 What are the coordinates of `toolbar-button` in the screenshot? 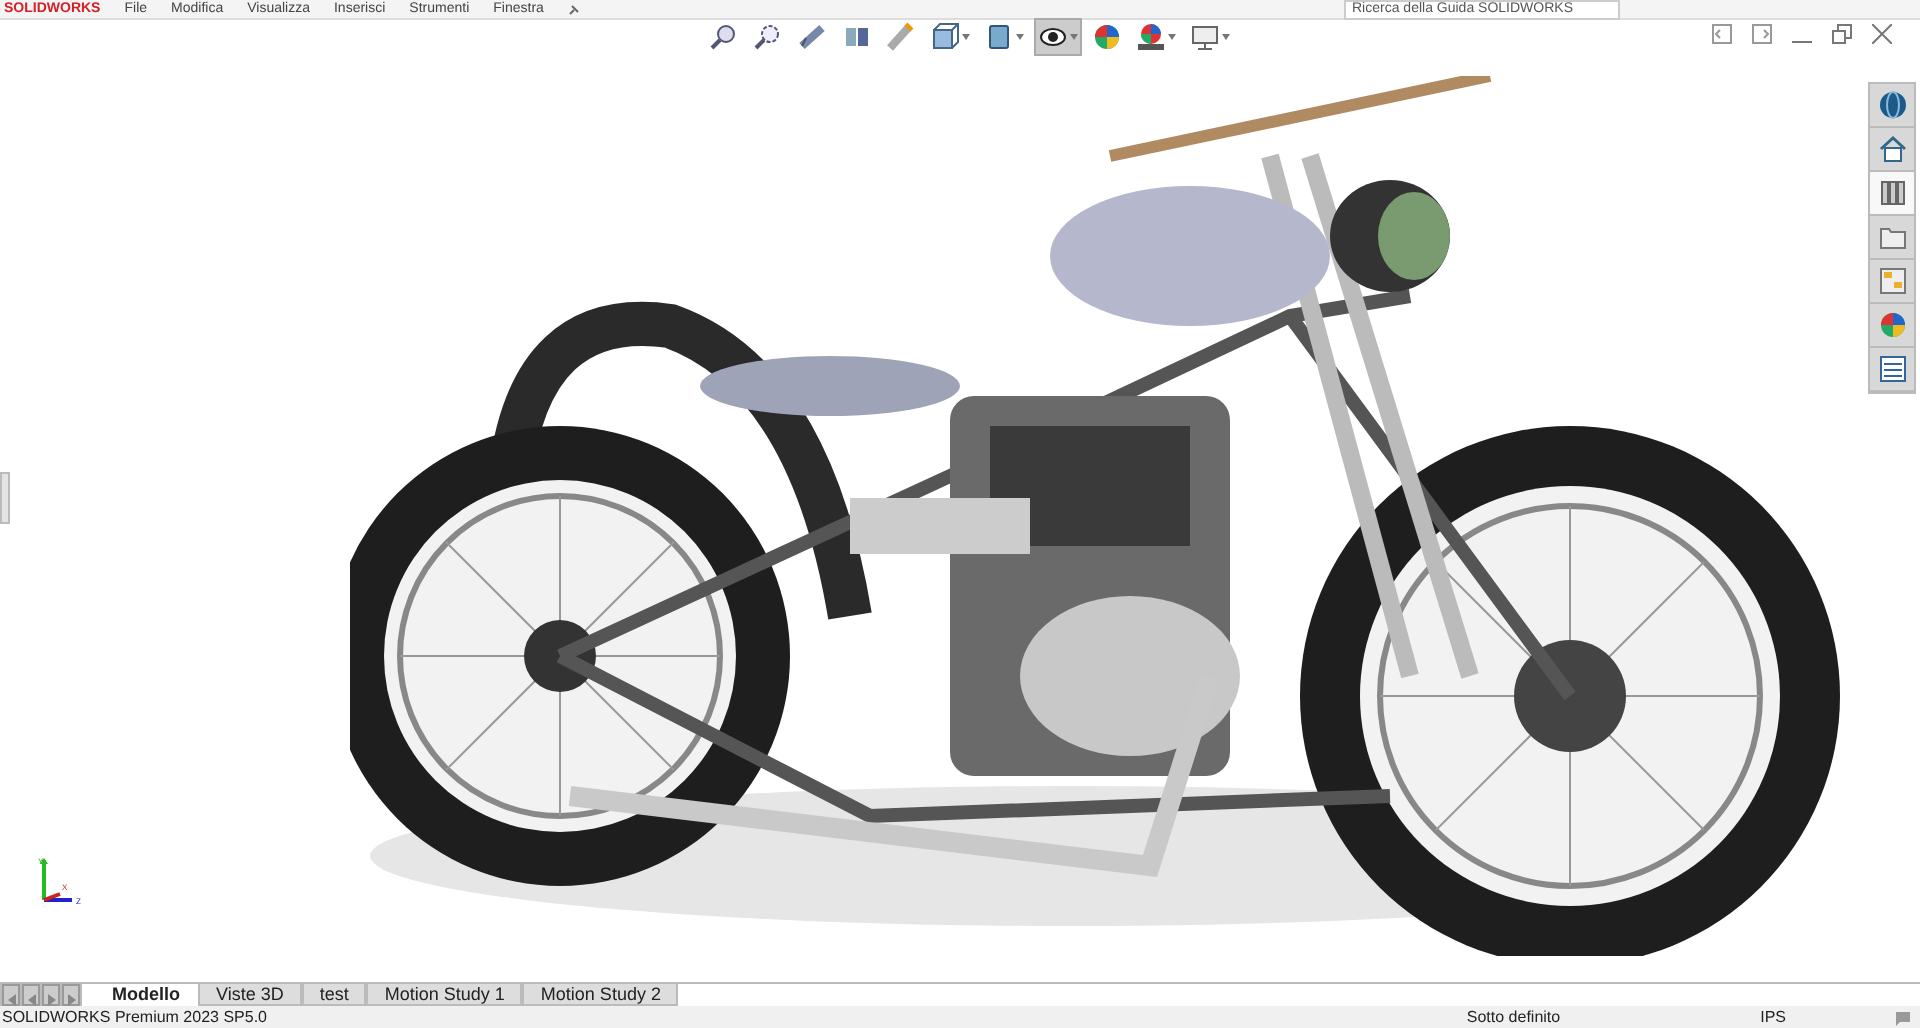 It's located at (1058, 36).